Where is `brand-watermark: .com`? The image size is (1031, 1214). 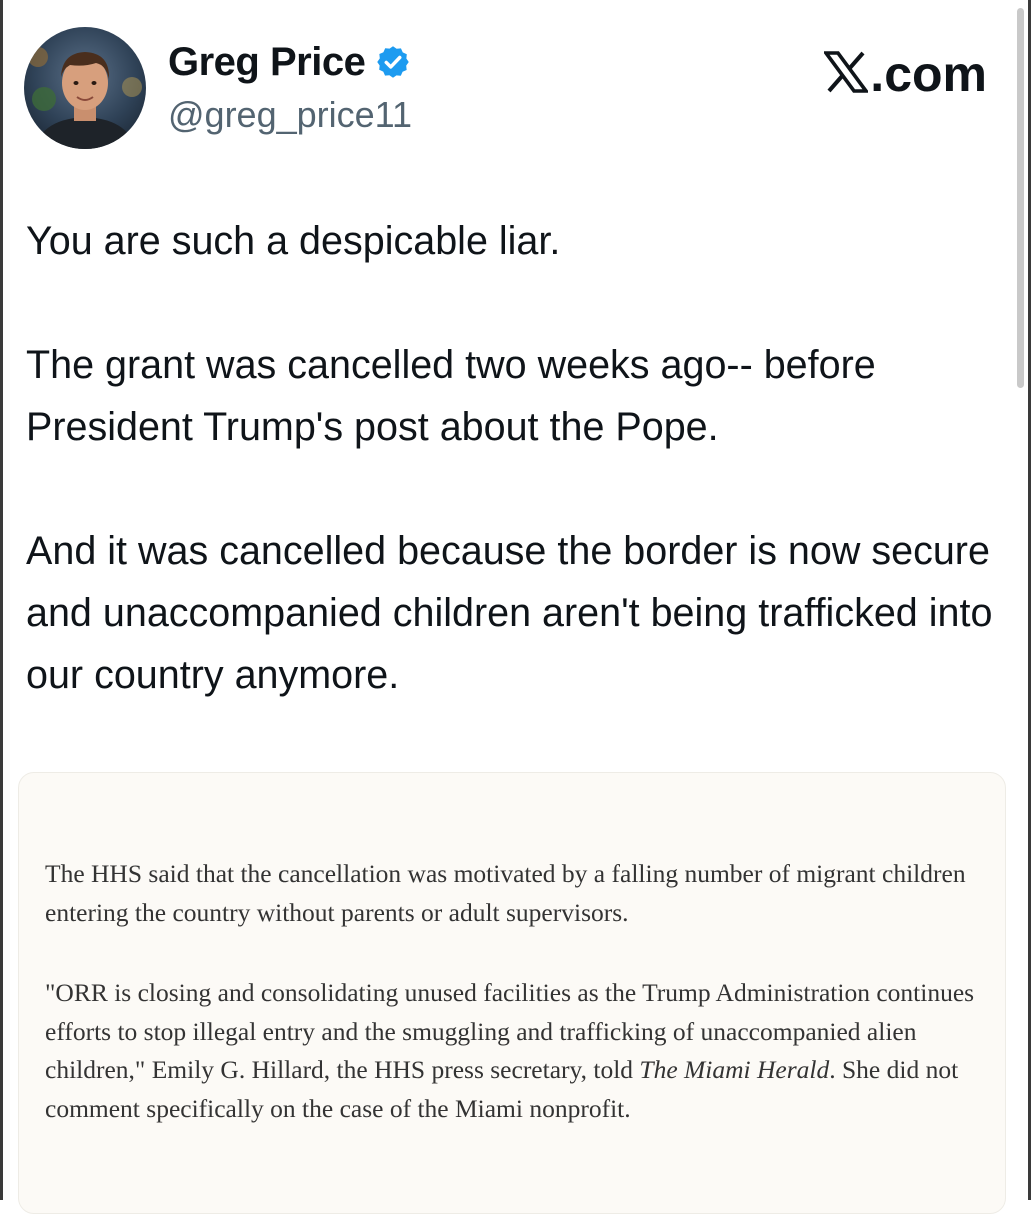 brand-watermark: .com is located at coordinates (904, 74).